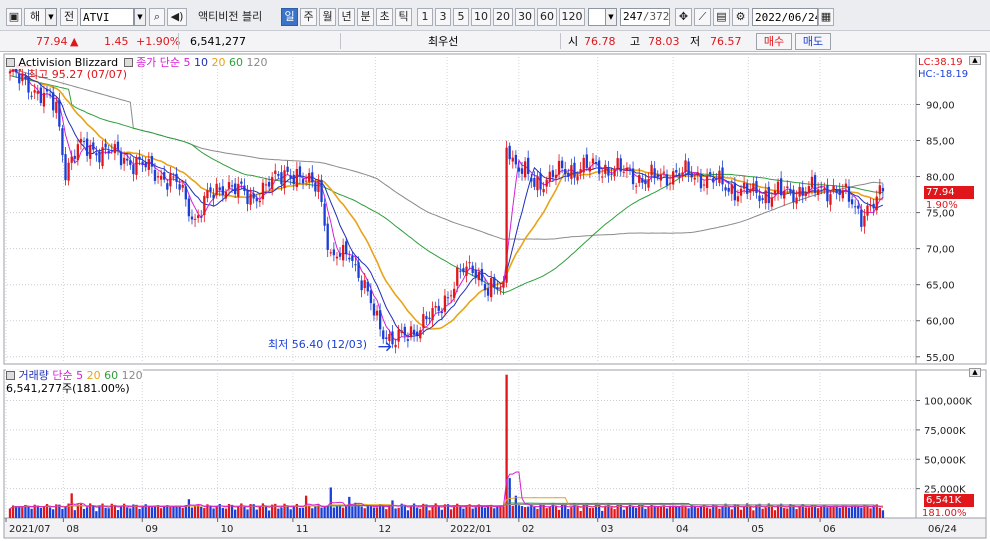 The width and height of the screenshot is (990, 541). What do you see at coordinates (140, 17) in the screenshot?
I see `symbol-dropdown-icon: ▼` at bounding box center [140, 17].